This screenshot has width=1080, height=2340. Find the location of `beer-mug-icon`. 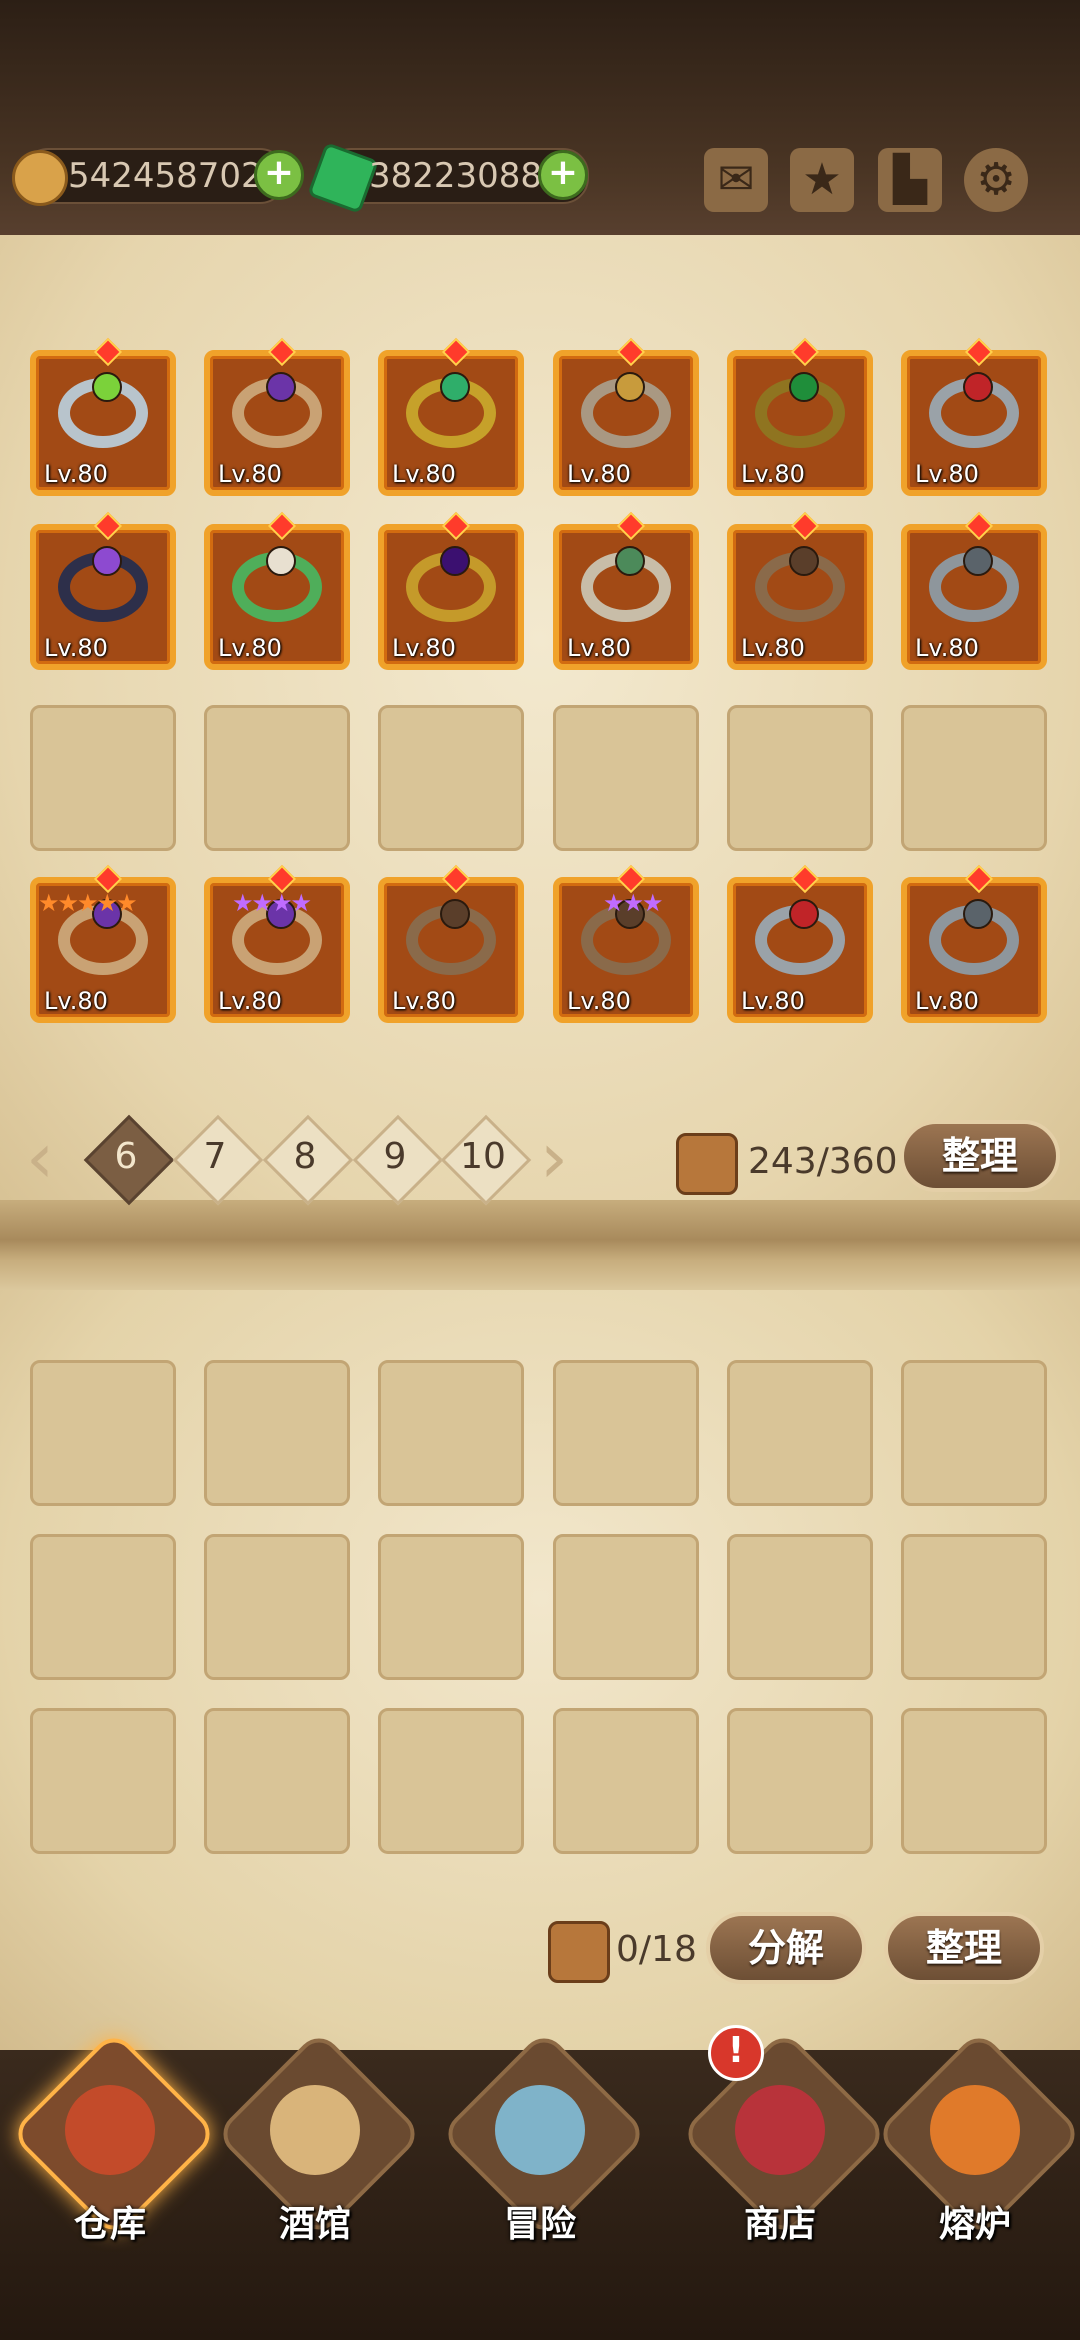

beer-mug-icon is located at coordinates (315, 2130).